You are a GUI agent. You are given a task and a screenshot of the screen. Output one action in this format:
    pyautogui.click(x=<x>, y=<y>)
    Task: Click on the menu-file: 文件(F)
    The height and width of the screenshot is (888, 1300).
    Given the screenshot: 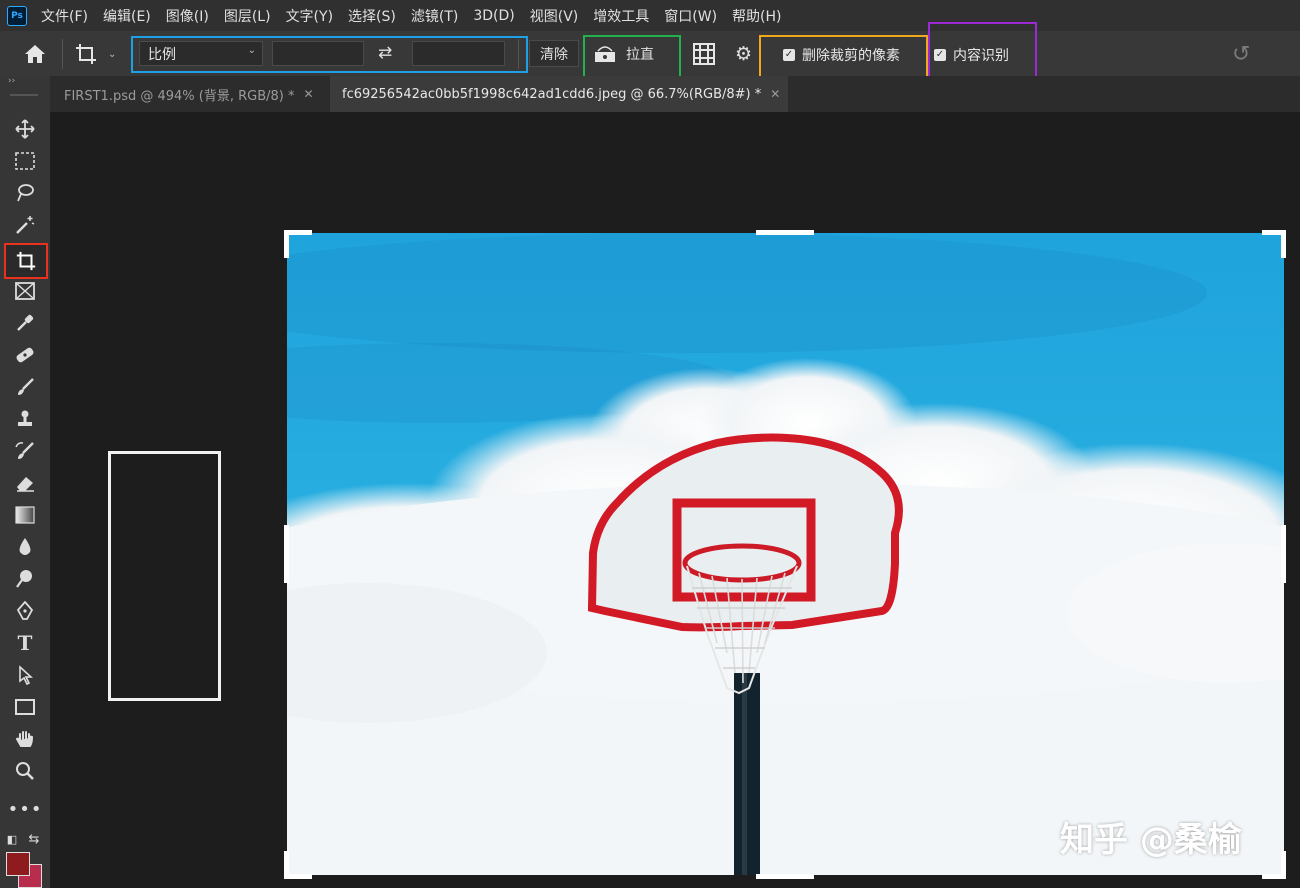 What is the action you would take?
    pyautogui.click(x=64, y=16)
    